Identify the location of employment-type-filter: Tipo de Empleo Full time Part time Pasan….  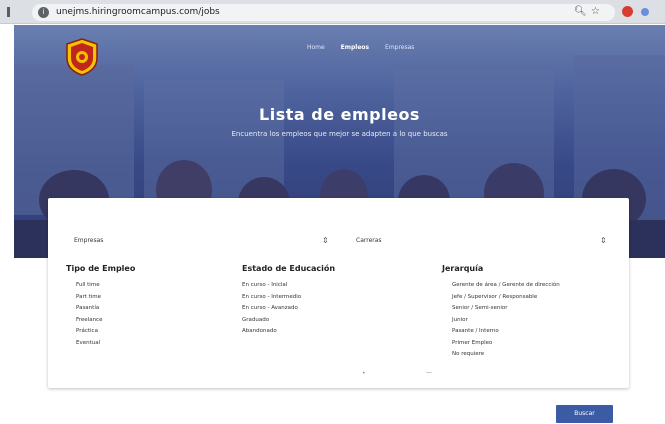
(100, 306).